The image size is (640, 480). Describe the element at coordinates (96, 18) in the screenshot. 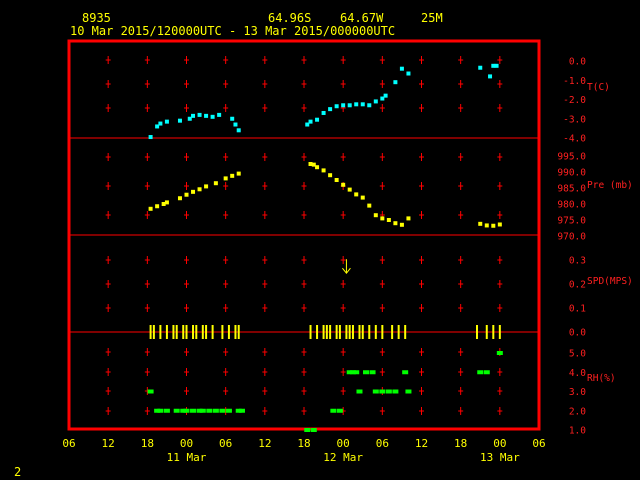

I see `station-id: 8935` at that location.